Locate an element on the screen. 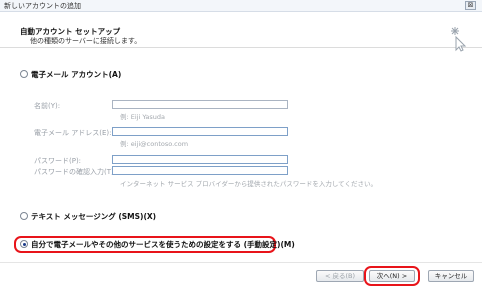 The width and height of the screenshot is (482, 288). close-button: ⊠ is located at coordinates (470, 5).